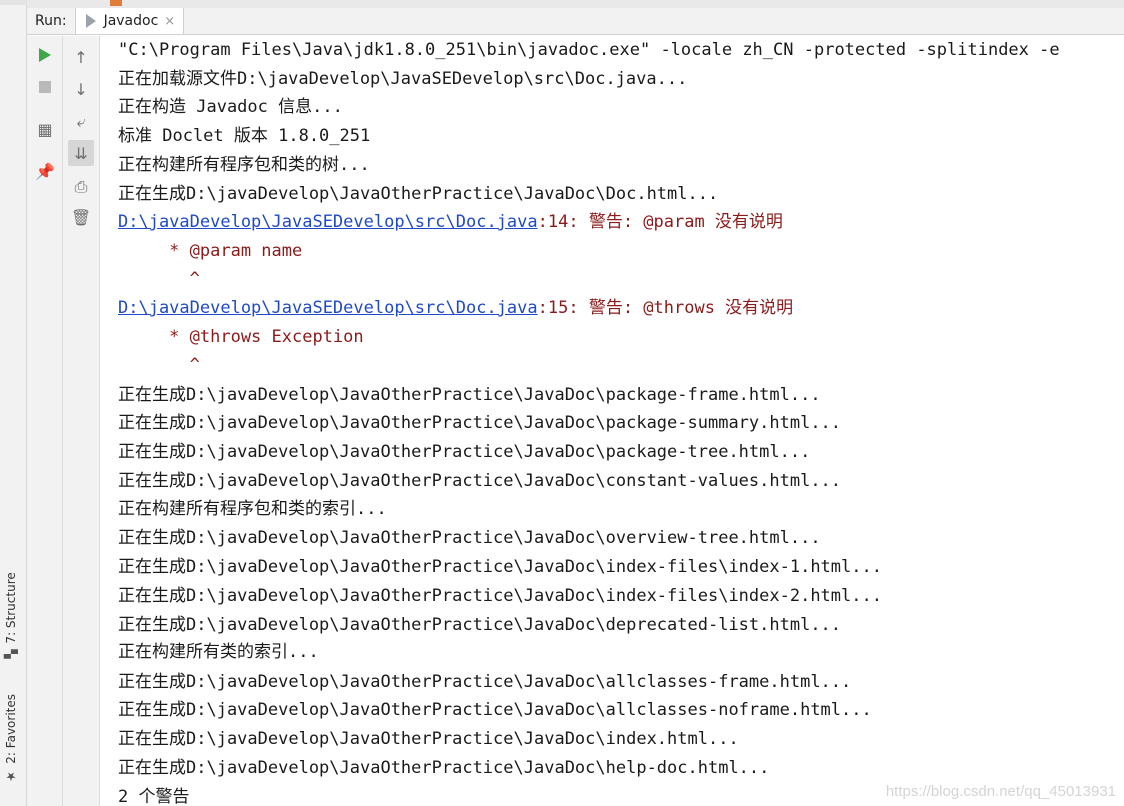 The height and width of the screenshot is (806, 1124). Describe the element at coordinates (210, 251) in the screenshot. I see `warning-detail: * @param name` at that location.